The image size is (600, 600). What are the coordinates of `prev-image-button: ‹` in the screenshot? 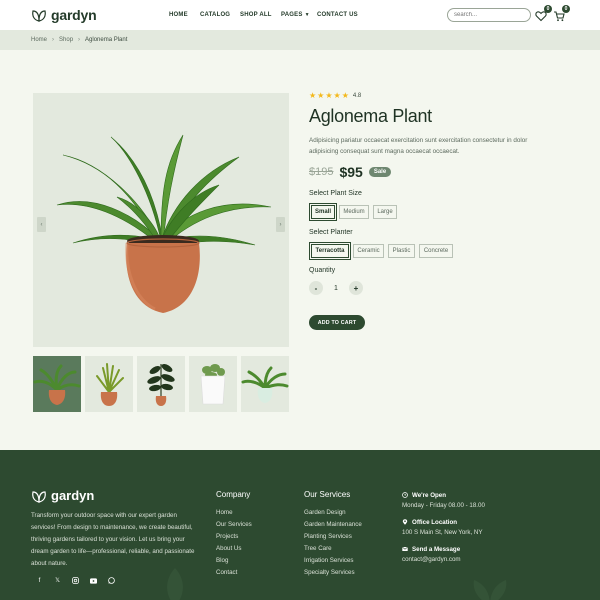 It's located at (41, 224).